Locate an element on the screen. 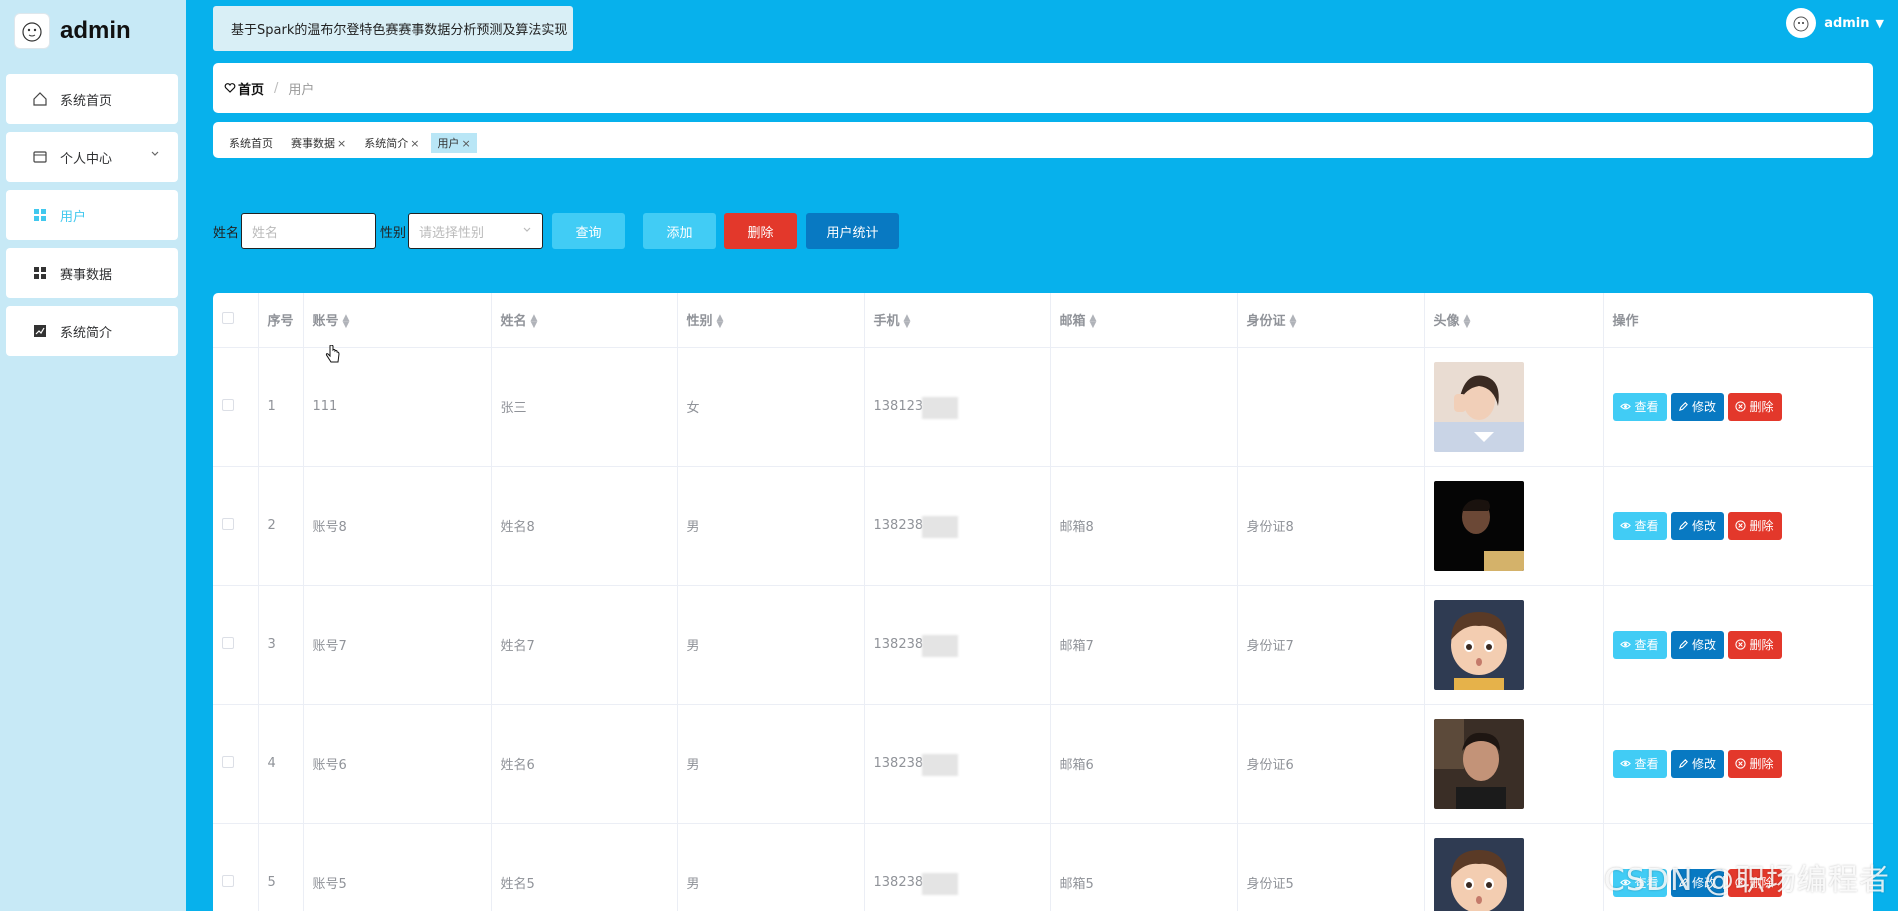  select-all-checkbox is located at coordinates (228, 317).